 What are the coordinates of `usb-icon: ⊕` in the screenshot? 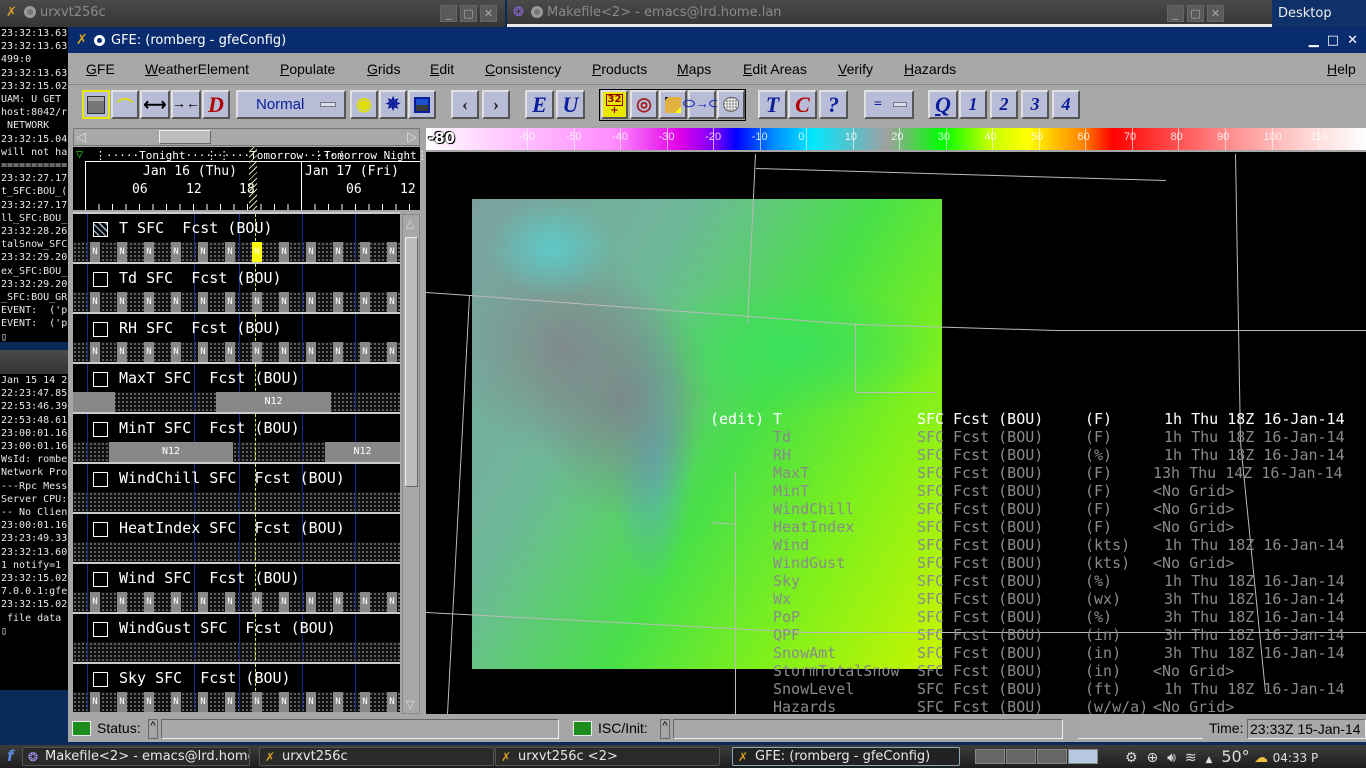 It's located at (1152, 758).